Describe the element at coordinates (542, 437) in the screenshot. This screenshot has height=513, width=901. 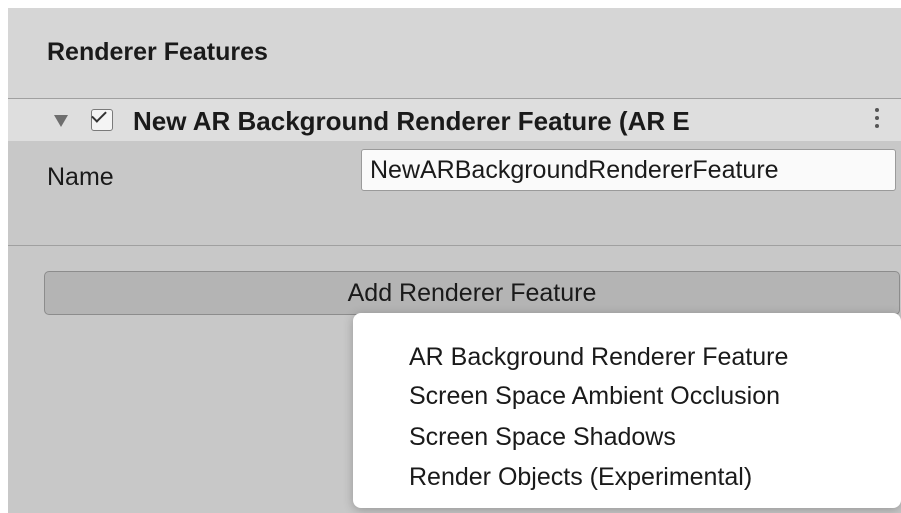
I see `menu-item-screen-space-shadows: Screen Space Shadows` at that location.